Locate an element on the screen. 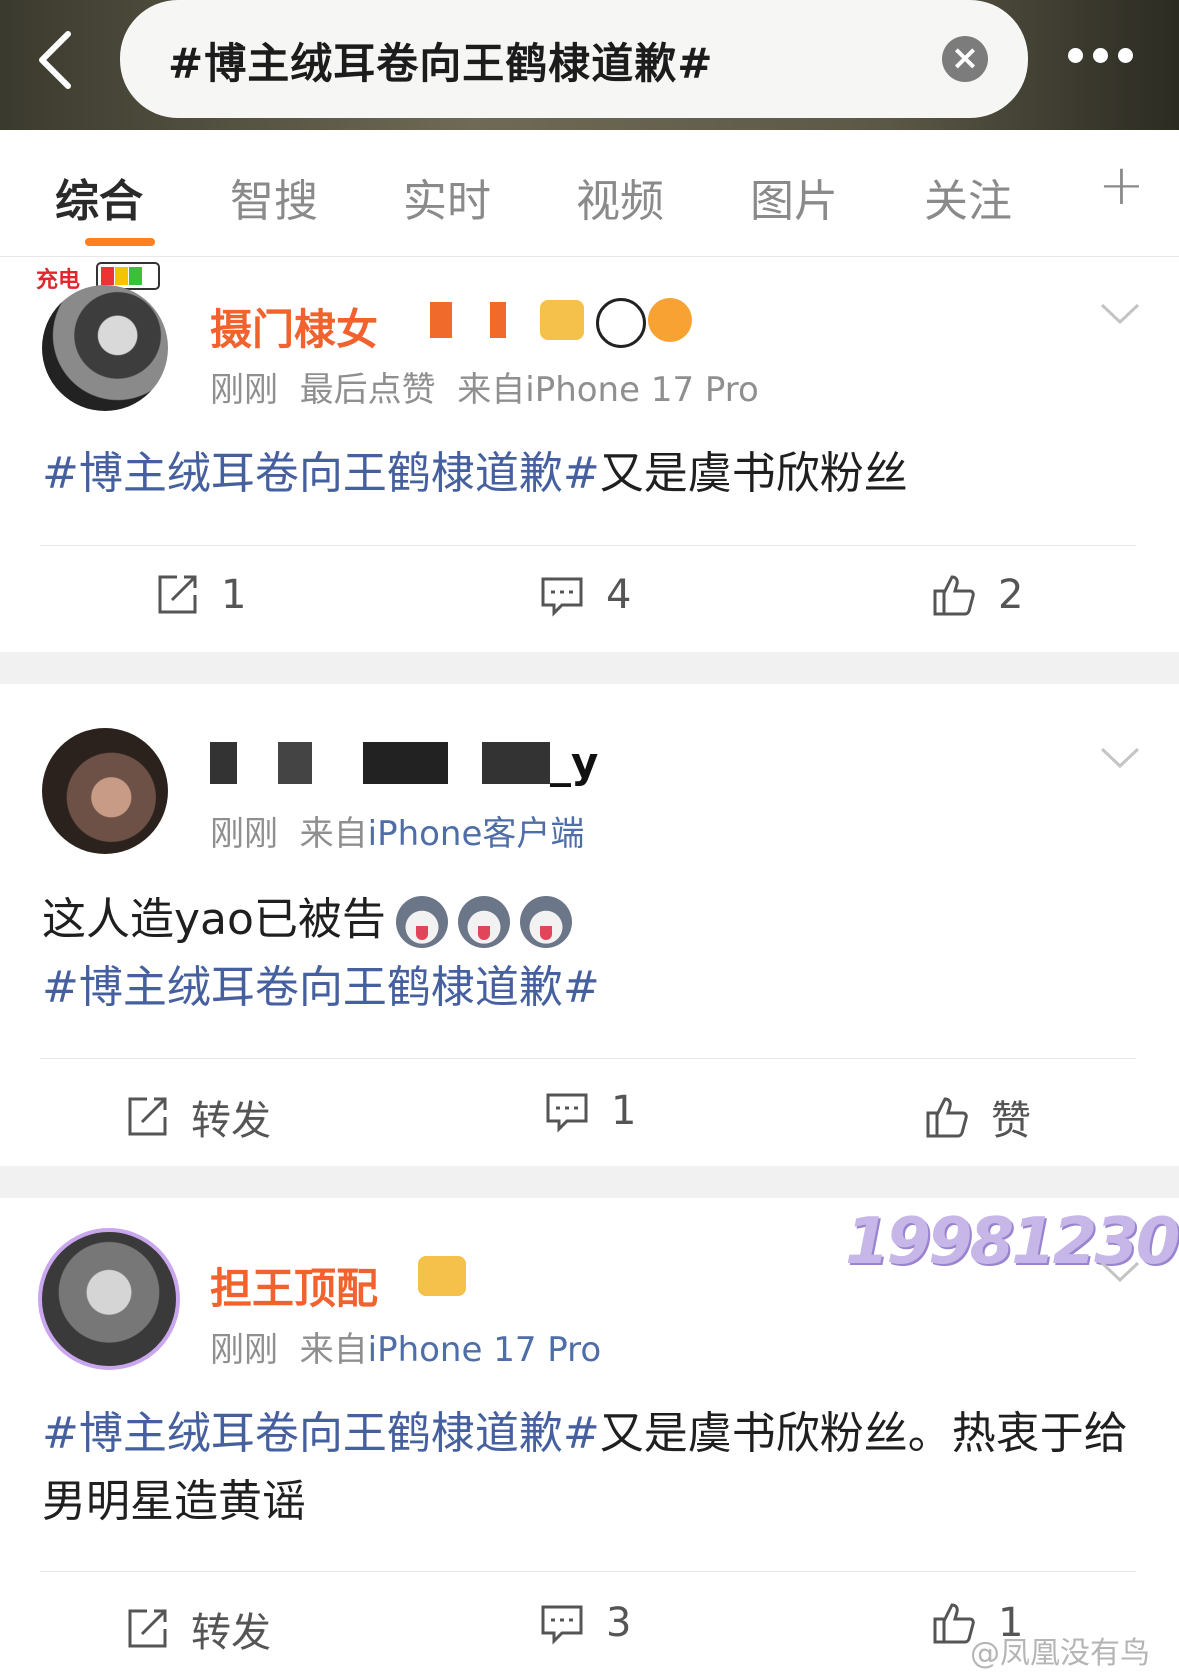 This screenshot has height=1674, width=1179. search-field: #博主绒耳卷向王鹤棣道歉# × is located at coordinates (574, 59).